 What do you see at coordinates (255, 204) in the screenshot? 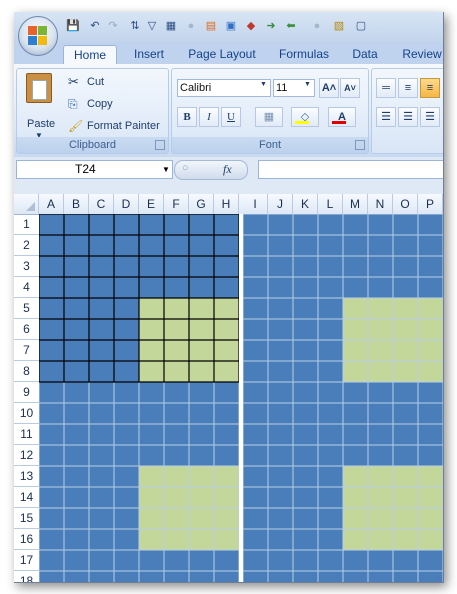
I see `column-header-i: I` at bounding box center [255, 204].